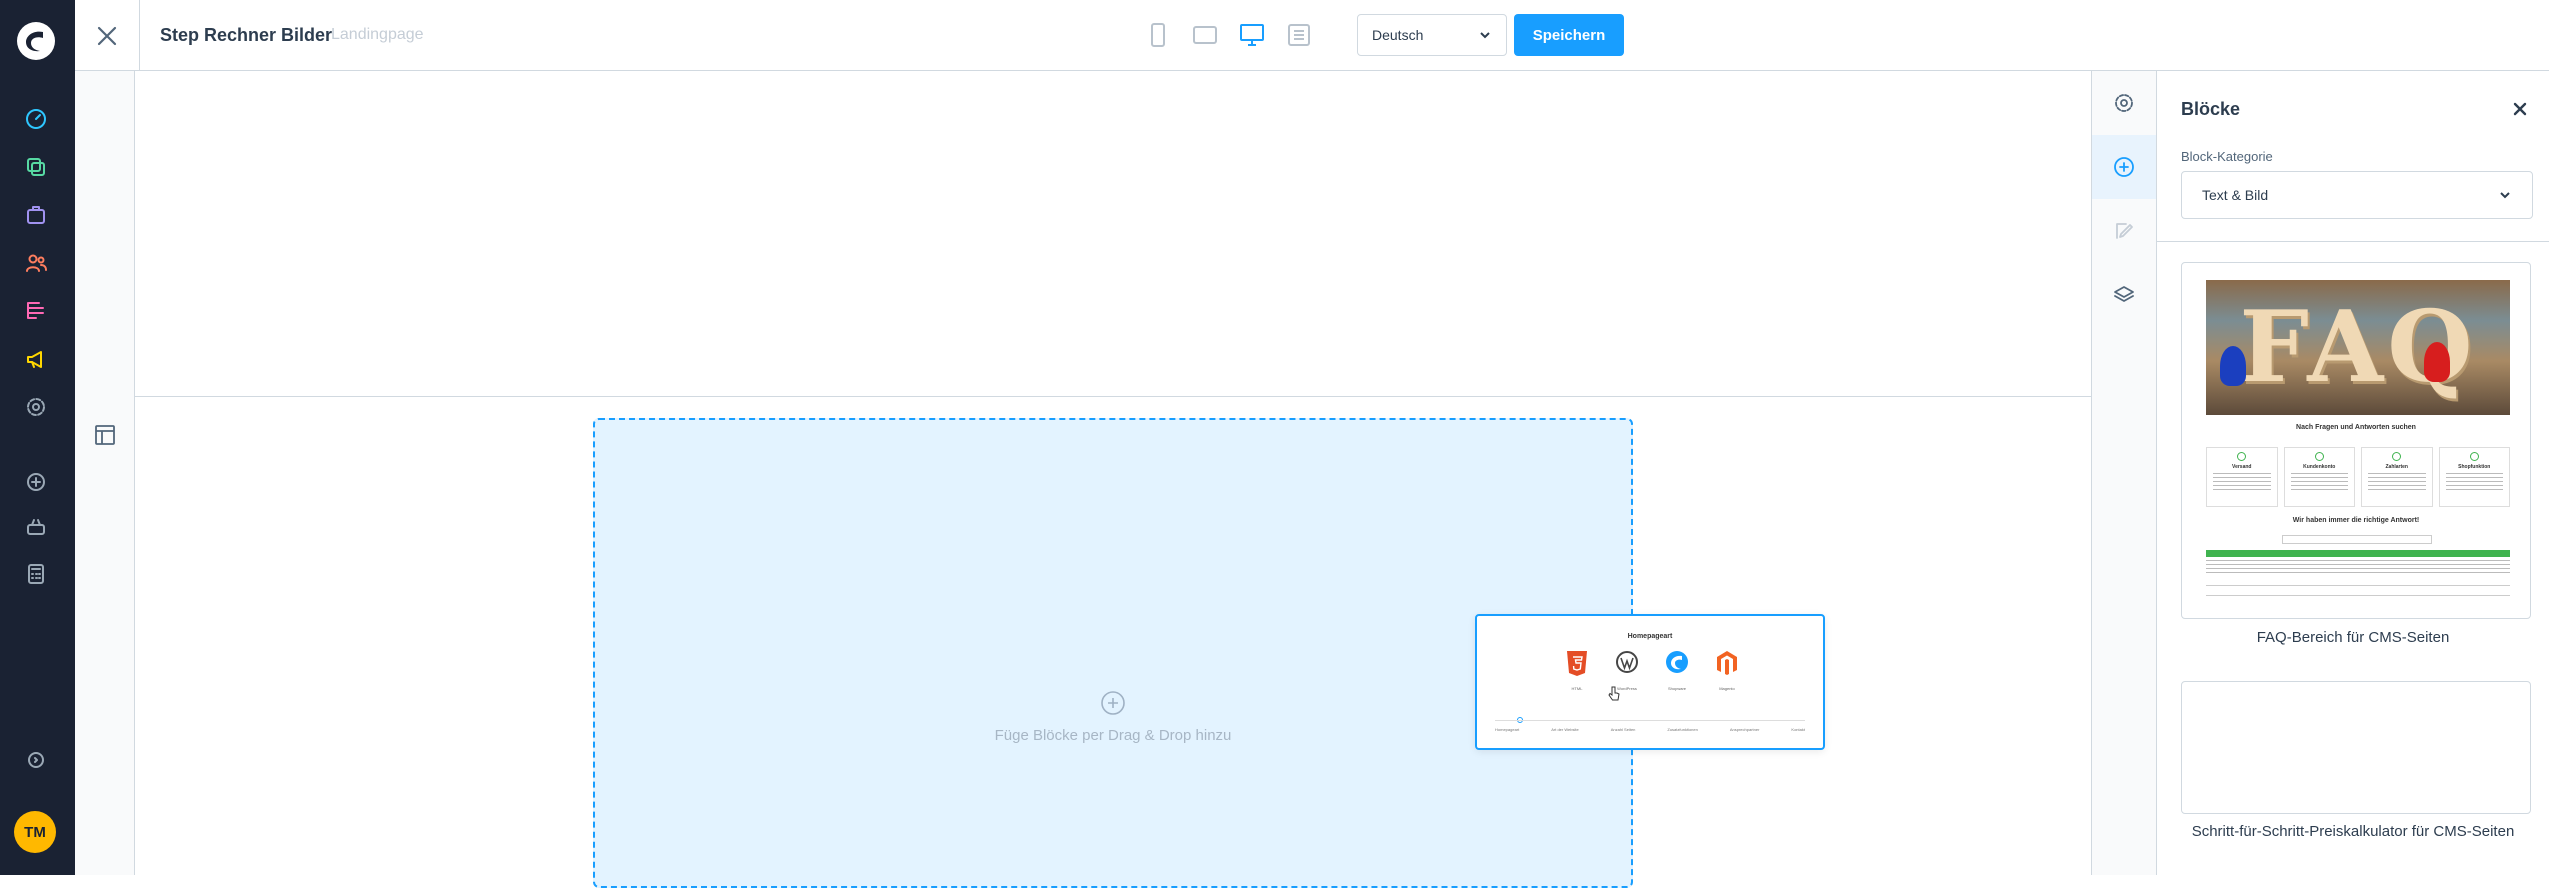 The height and width of the screenshot is (888, 2549). I want to click on close-editor-button, so click(107, 35).